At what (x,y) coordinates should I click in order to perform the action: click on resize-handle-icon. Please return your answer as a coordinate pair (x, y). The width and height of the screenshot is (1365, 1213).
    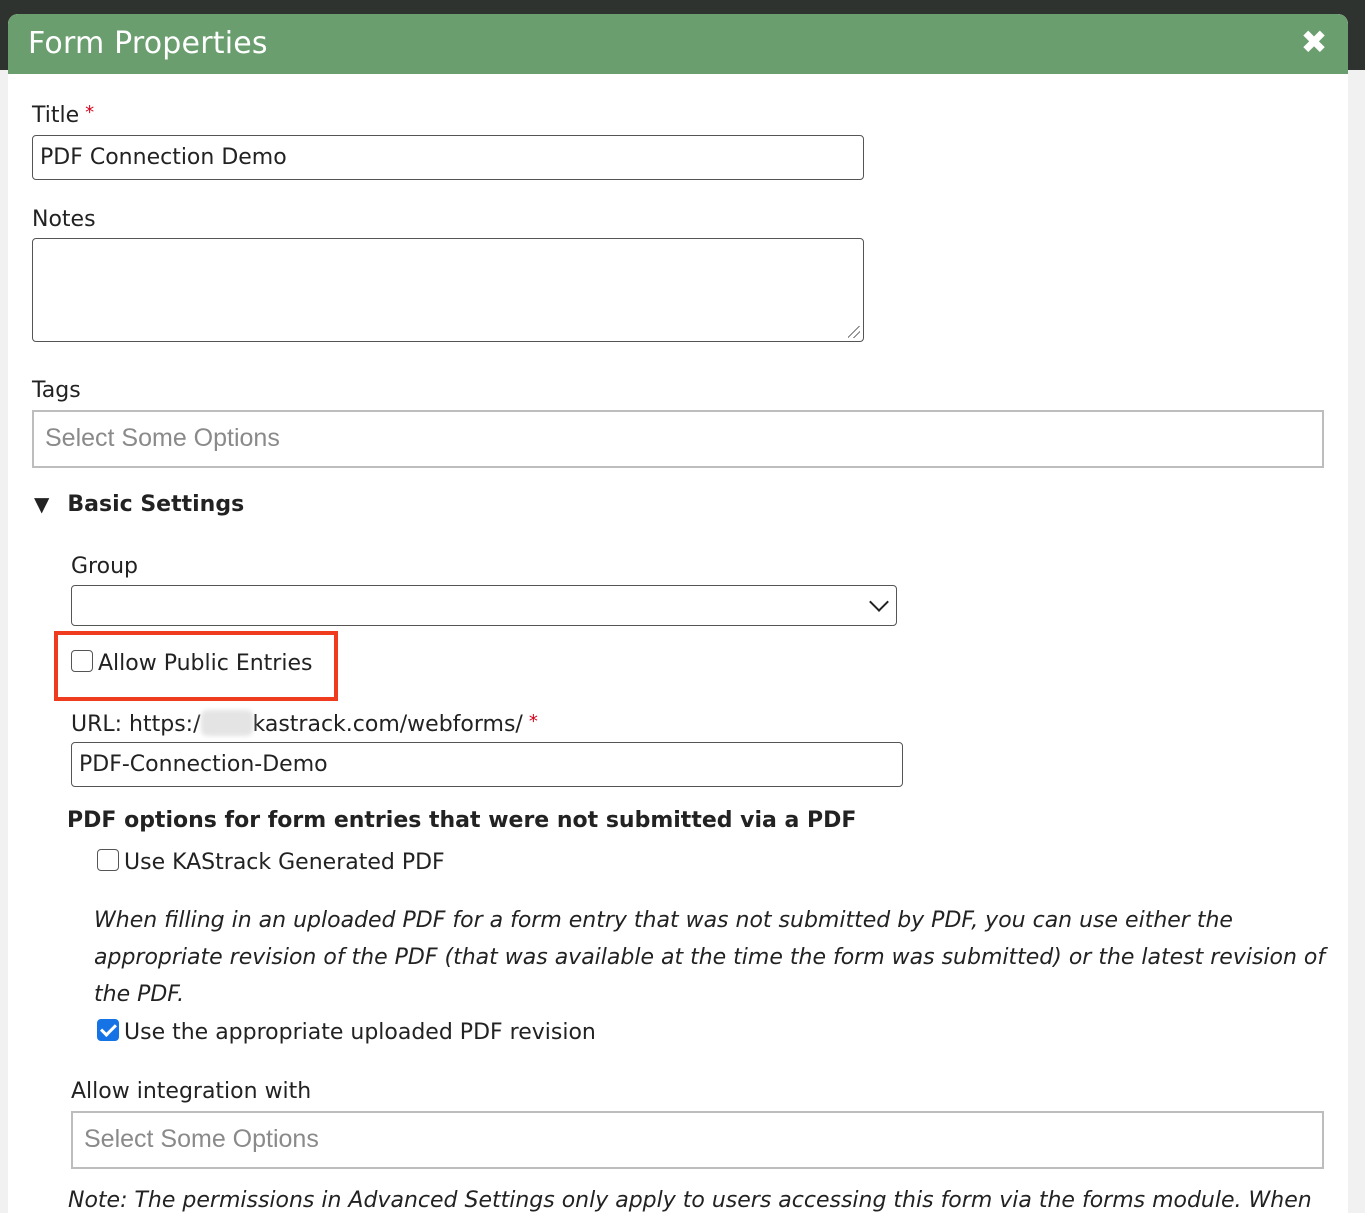
    Looking at the image, I should click on (854, 332).